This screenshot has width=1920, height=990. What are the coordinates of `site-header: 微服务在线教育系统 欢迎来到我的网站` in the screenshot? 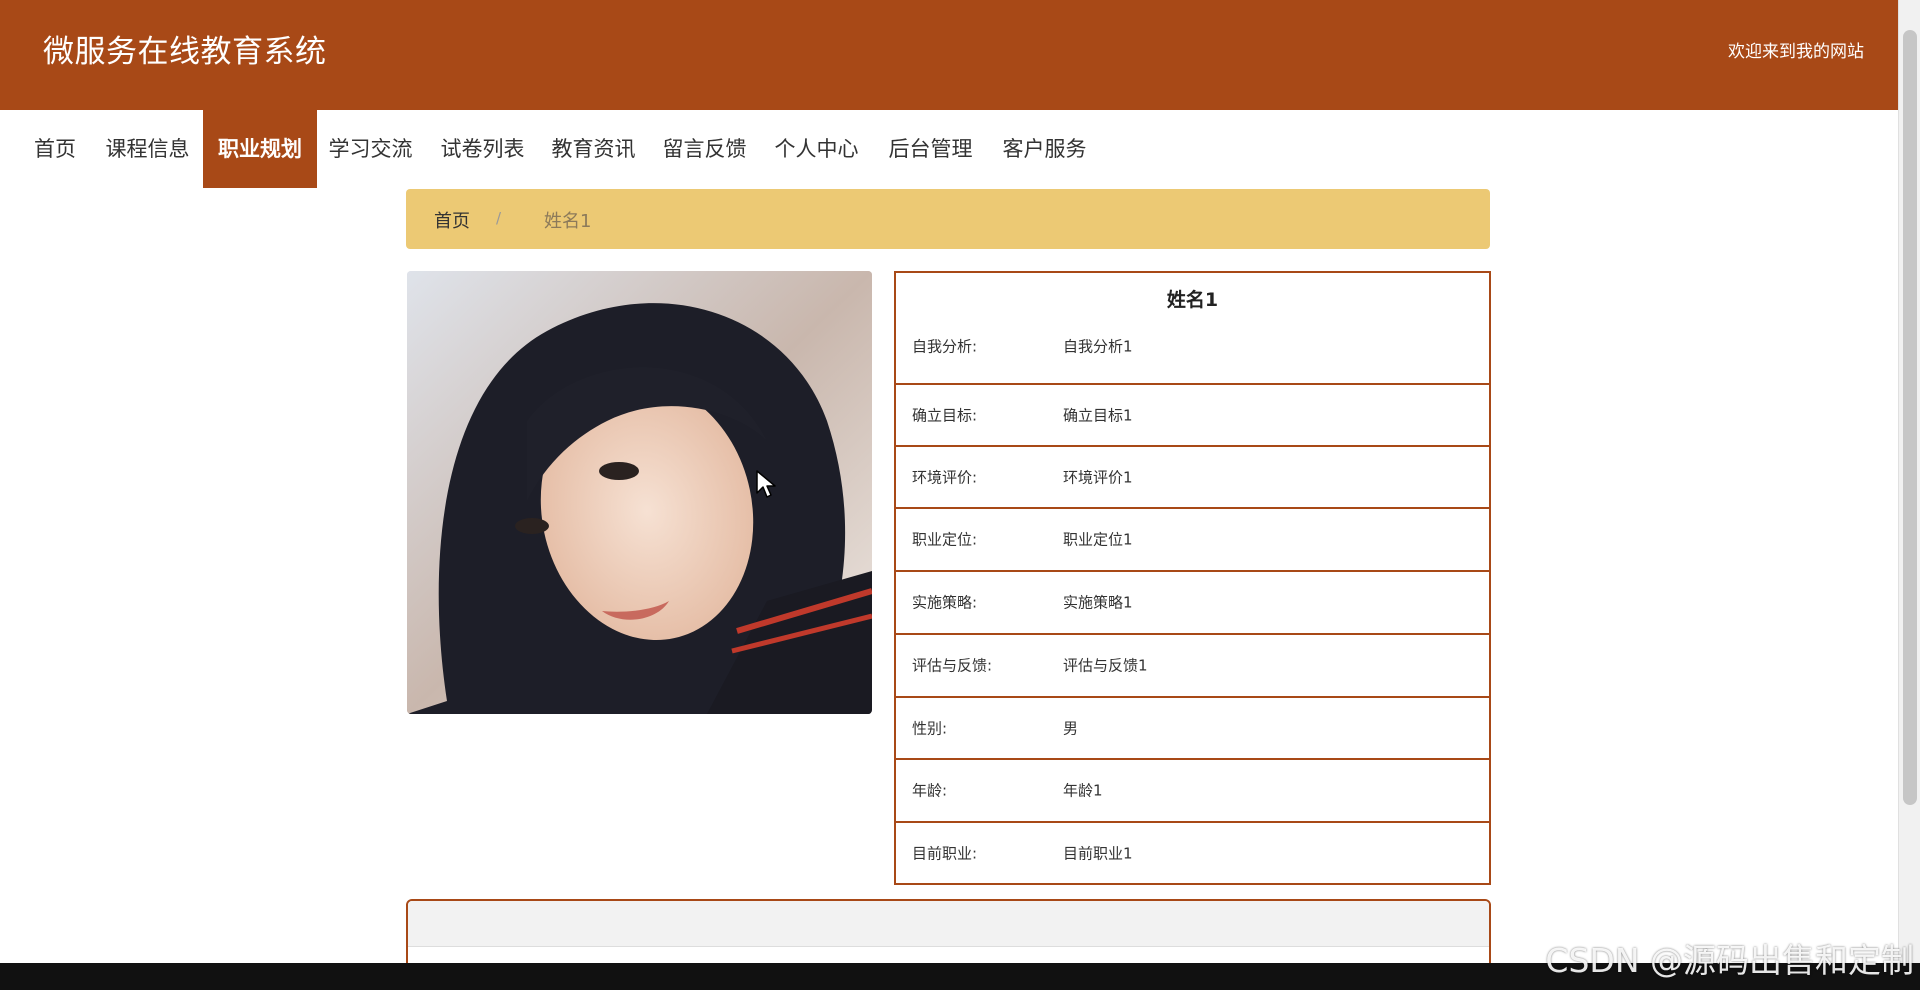 It's located at (949, 55).